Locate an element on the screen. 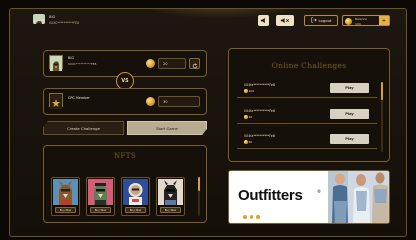  refresh-button is located at coordinates (194, 63).